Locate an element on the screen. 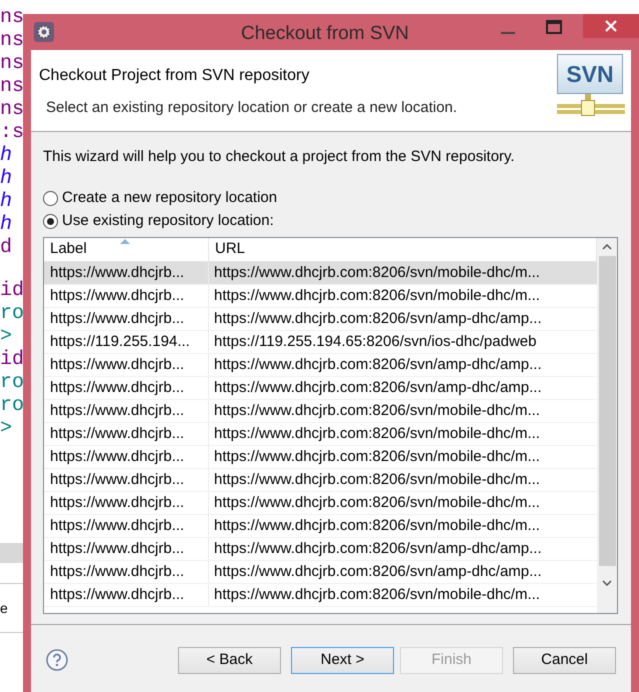 The height and width of the screenshot is (692, 639). radio-option: Create a new repository location is located at coordinates (331, 198).